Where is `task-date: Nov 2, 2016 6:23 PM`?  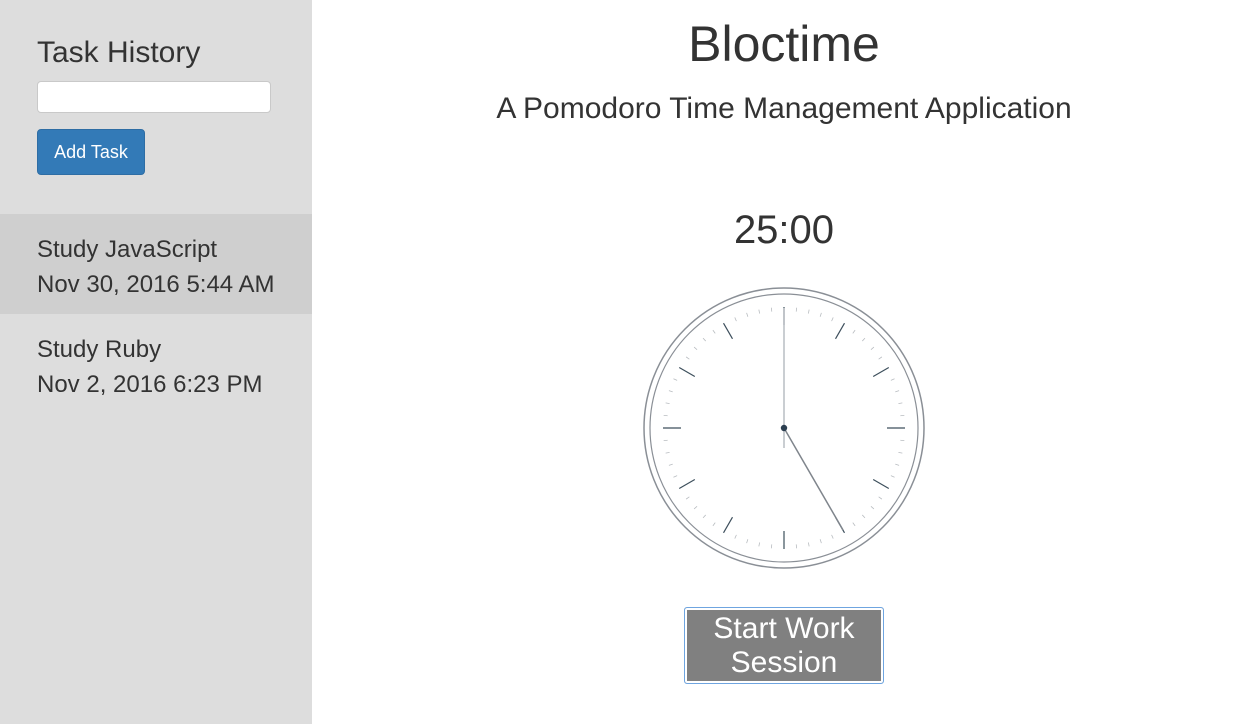
task-date: Nov 2, 2016 6:23 PM is located at coordinates (150, 384).